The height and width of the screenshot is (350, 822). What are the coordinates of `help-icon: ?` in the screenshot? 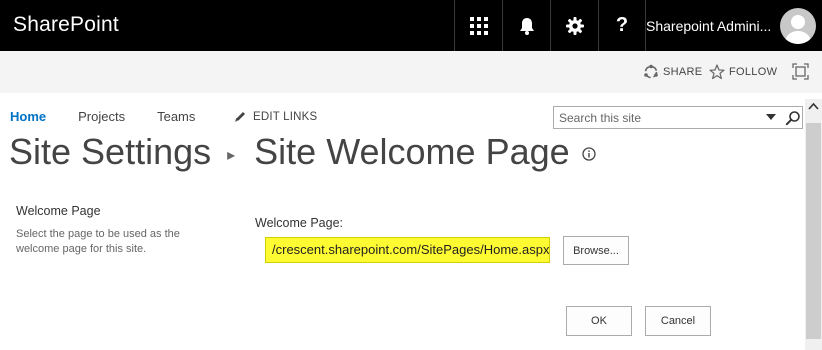 It's located at (622, 25).